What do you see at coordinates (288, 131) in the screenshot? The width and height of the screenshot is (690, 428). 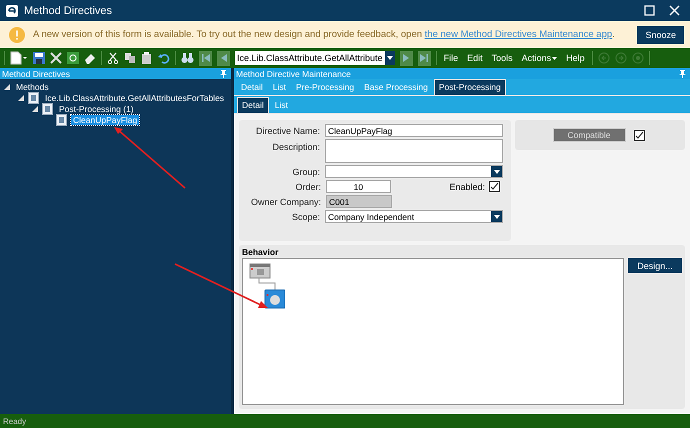 I see `field-label: Directive Name:` at bounding box center [288, 131].